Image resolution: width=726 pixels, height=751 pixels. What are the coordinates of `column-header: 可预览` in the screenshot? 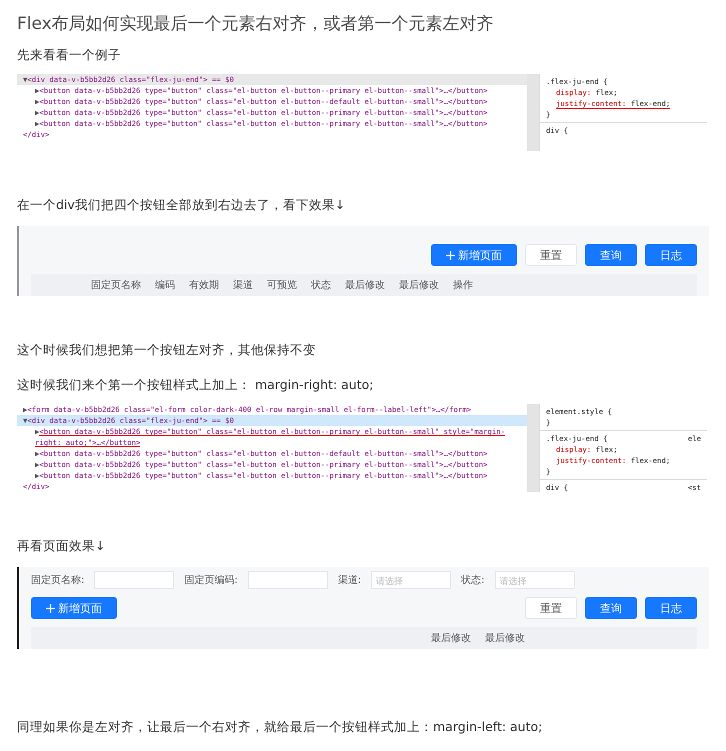 It's located at (282, 285).